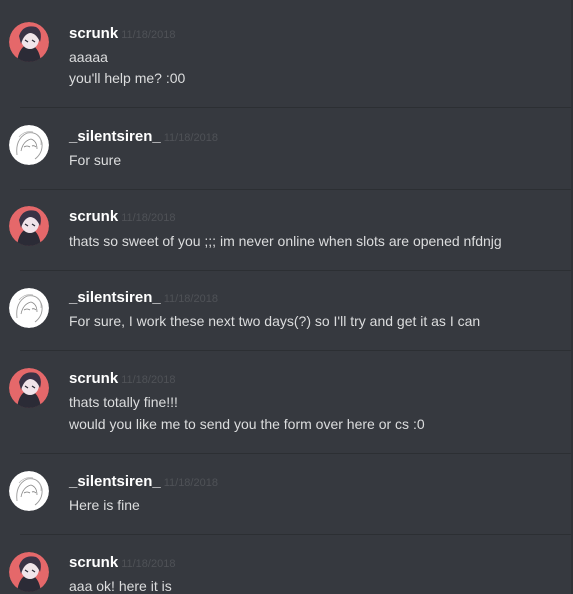 The image size is (573, 594). I want to click on message-text: For sure, so click(95, 160).